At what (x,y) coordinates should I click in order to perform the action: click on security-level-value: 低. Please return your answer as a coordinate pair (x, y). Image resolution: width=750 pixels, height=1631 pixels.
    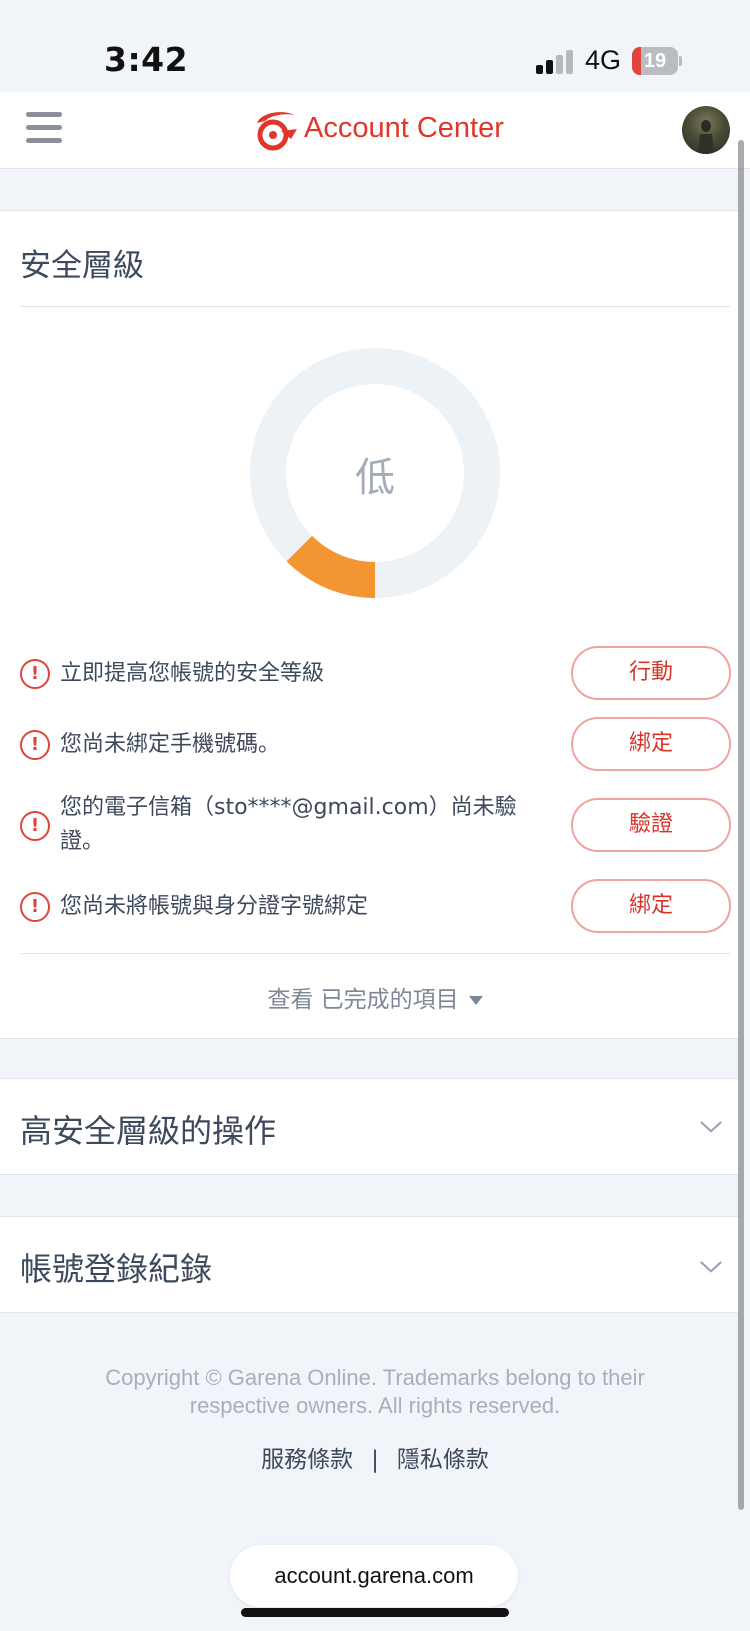
    Looking at the image, I should click on (375, 478).